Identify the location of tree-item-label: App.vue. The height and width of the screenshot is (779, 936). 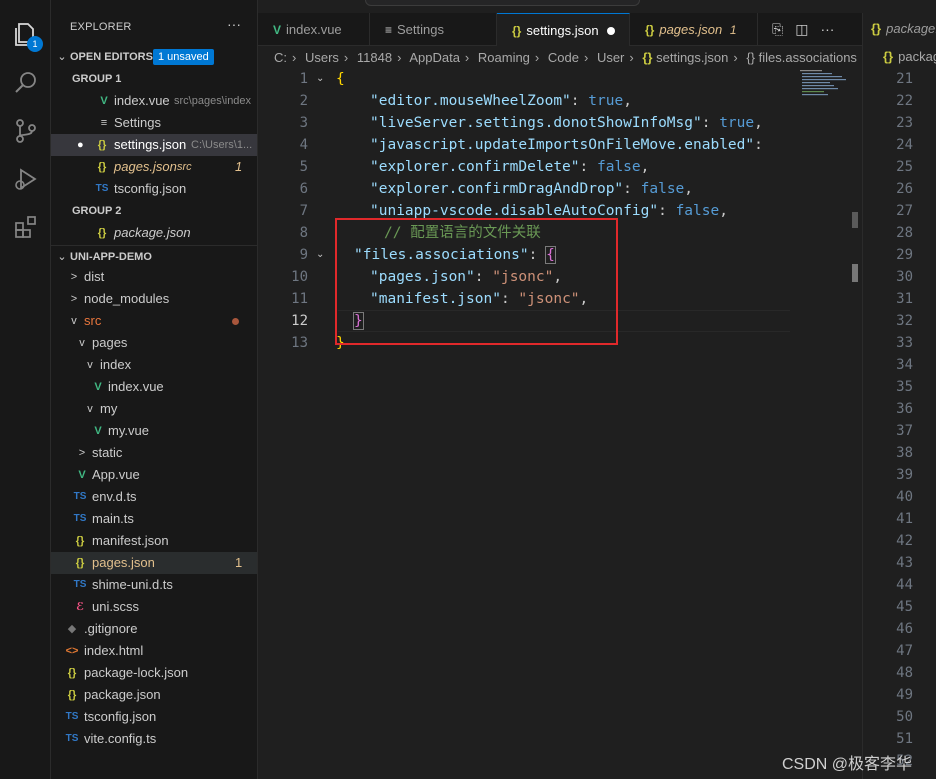
(116, 474).